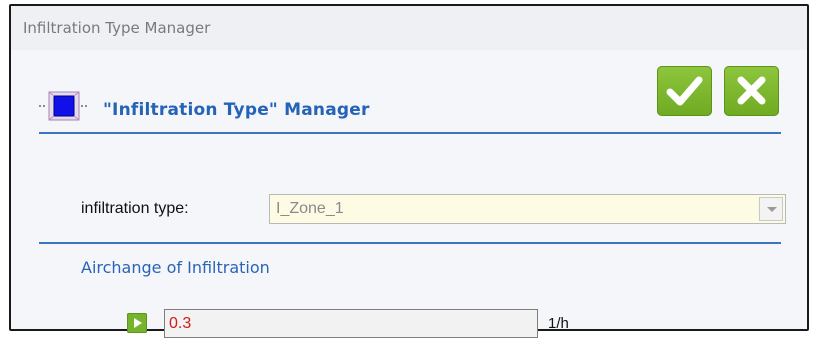 Image resolution: width=817 pixels, height=338 pixels. Describe the element at coordinates (558, 323) in the screenshot. I see `airchange-unit-label: 1/h` at that location.